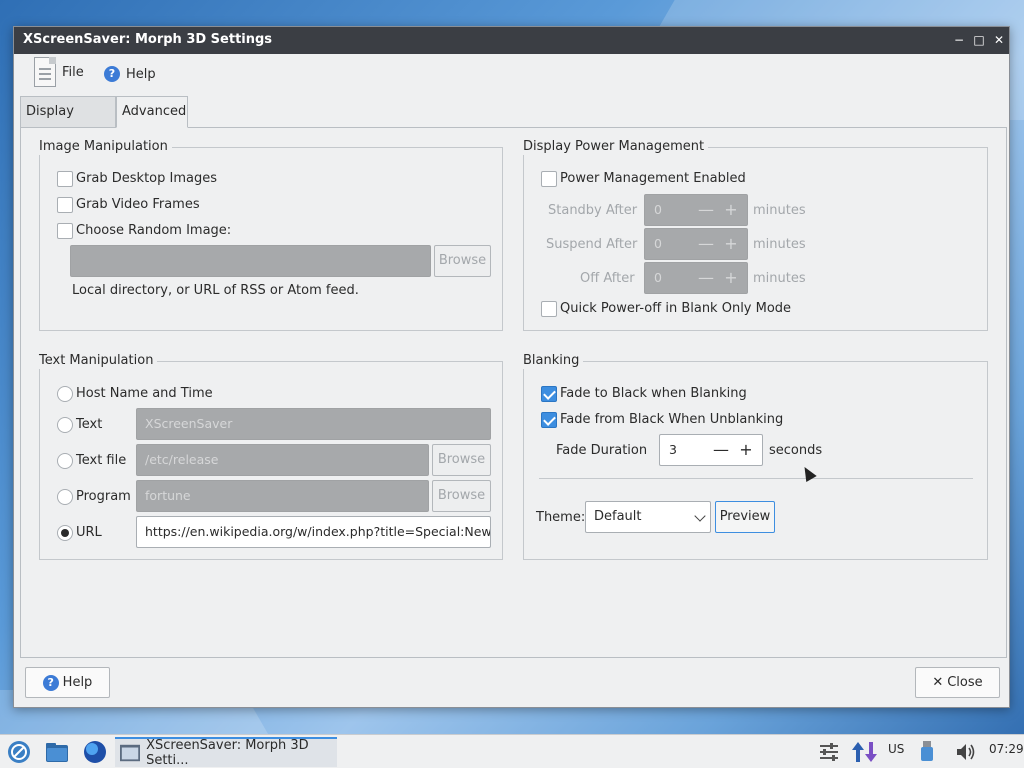 The image size is (1024, 768). Describe the element at coordinates (658, 277) in the screenshot. I see `off-value: 0` at that location.